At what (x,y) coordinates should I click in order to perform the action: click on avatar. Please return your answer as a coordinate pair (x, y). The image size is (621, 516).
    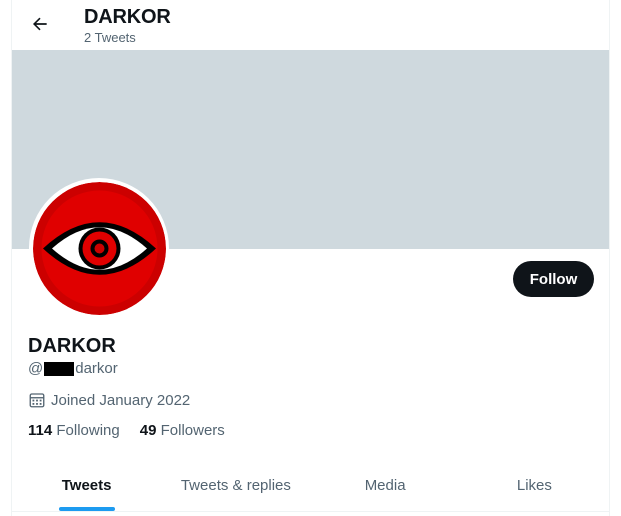
    Looking at the image, I should click on (99, 248).